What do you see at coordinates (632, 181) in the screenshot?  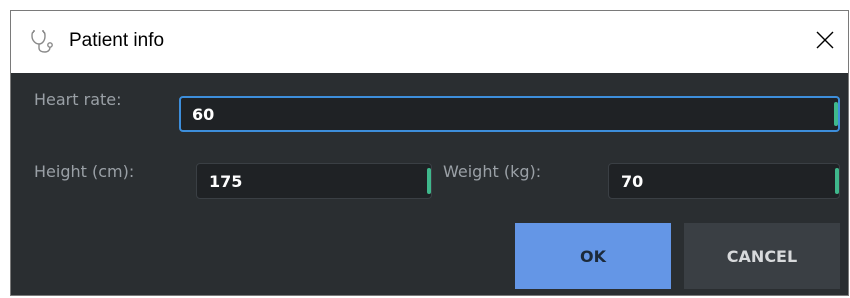 I see `weight-value: 70` at bounding box center [632, 181].